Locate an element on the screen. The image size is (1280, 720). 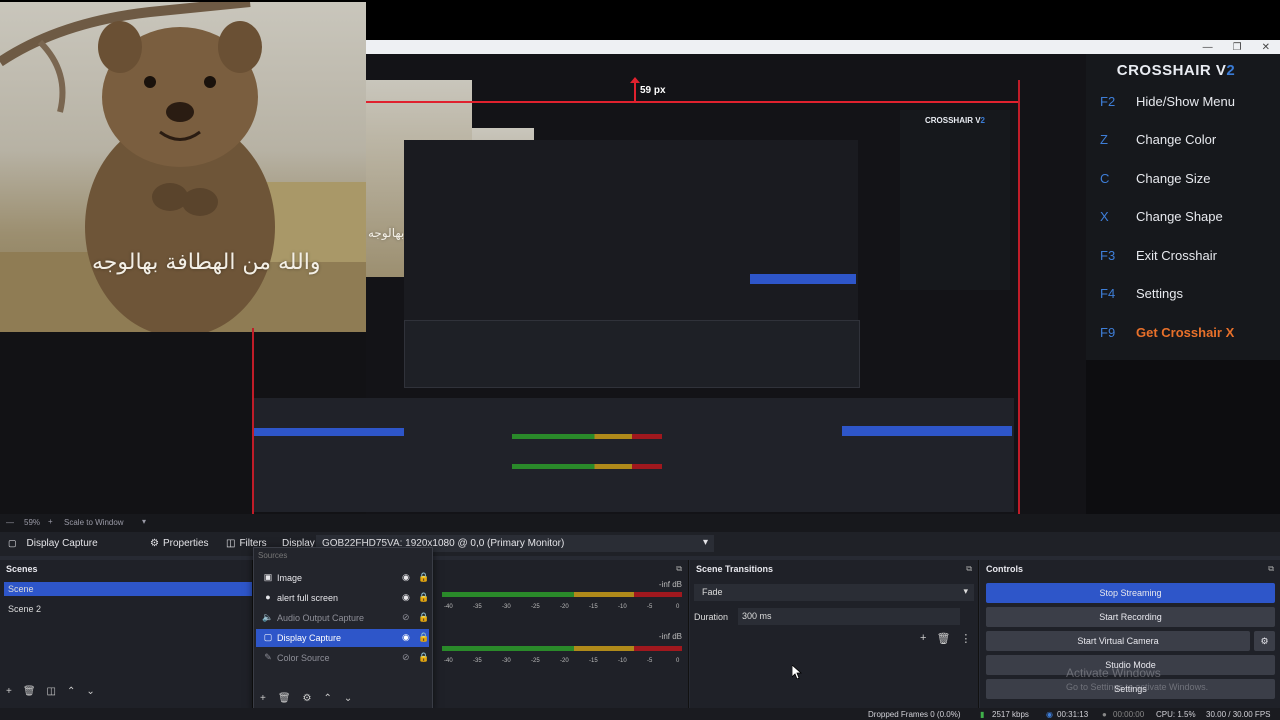
nested-crosshair-title: CROSSHAIR V2 is located at coordinates (954, 120).